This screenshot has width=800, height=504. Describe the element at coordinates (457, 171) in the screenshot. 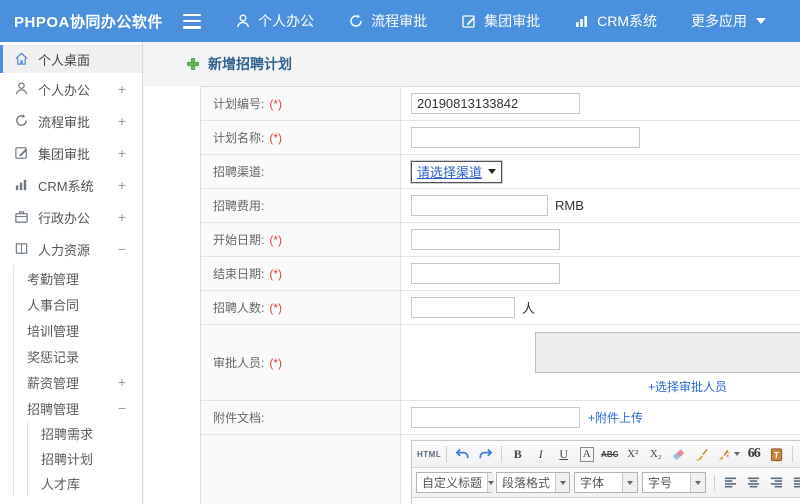

I see `channel-select: 请选择渠道` at that location.